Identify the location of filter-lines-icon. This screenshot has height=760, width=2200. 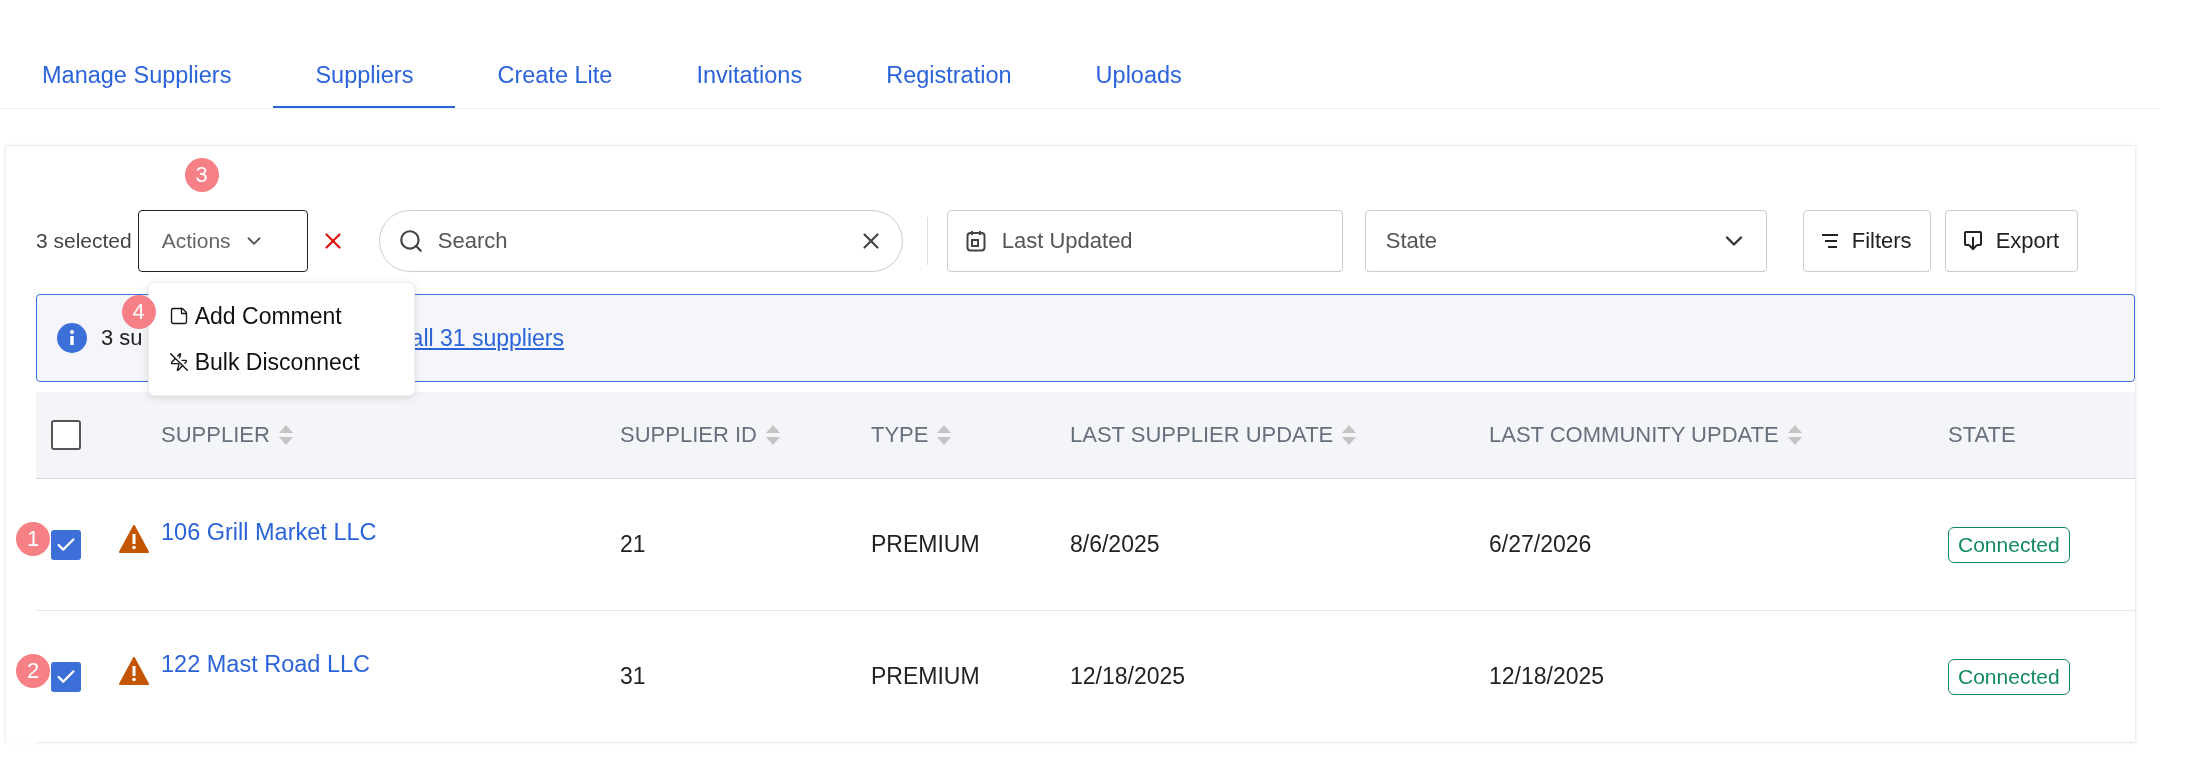
(1829, 241).